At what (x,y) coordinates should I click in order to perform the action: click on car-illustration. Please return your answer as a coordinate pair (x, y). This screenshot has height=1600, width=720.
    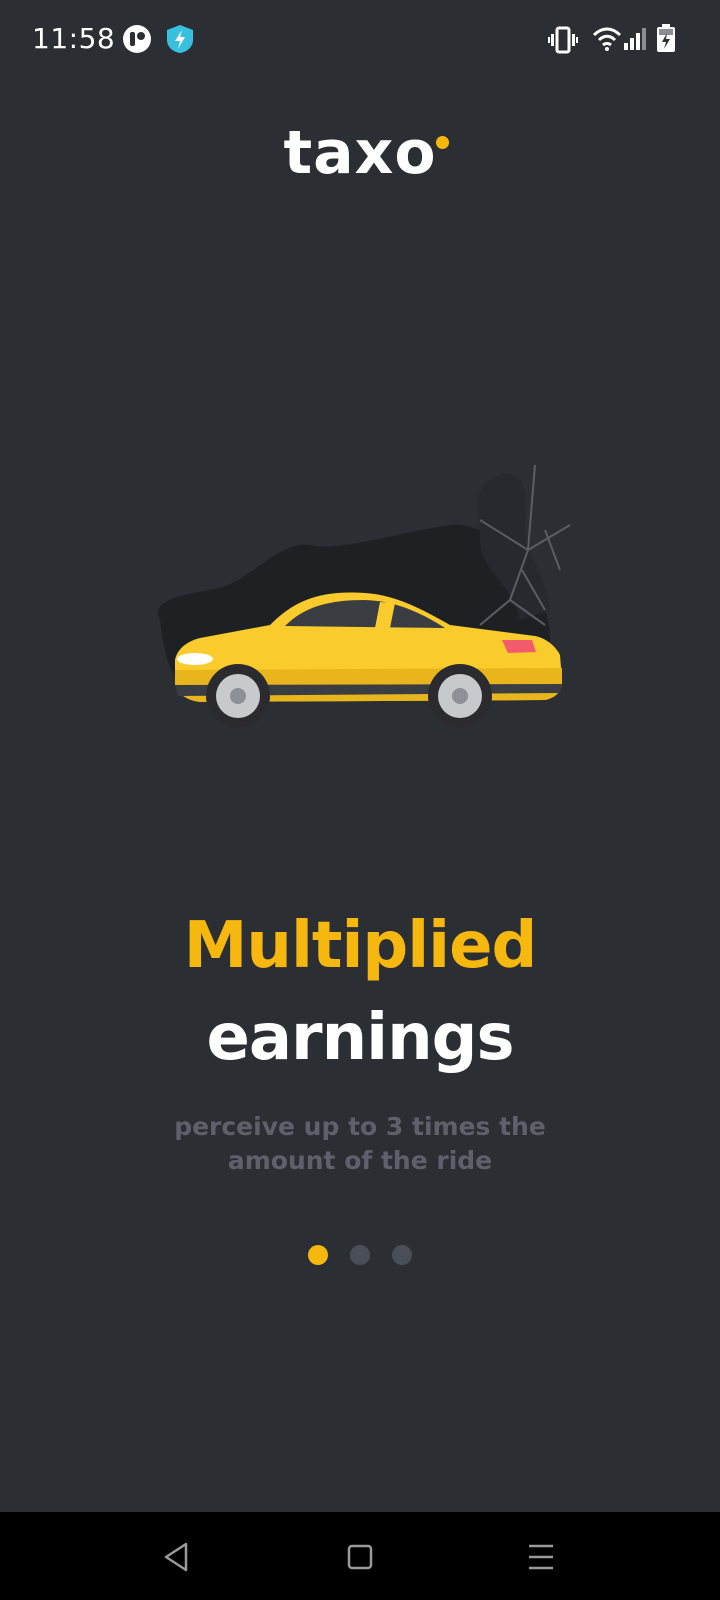
    Looking at the image, I should click on (370, 605).